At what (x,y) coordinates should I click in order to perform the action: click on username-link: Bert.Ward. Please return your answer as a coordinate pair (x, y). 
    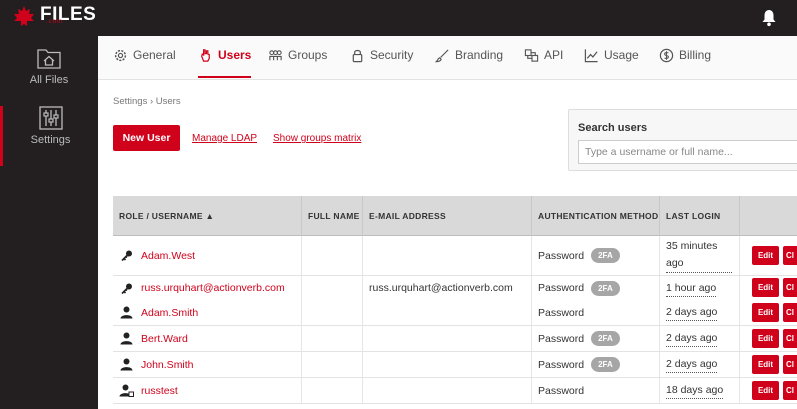
    Looking at the image, I should click on (164, 339).